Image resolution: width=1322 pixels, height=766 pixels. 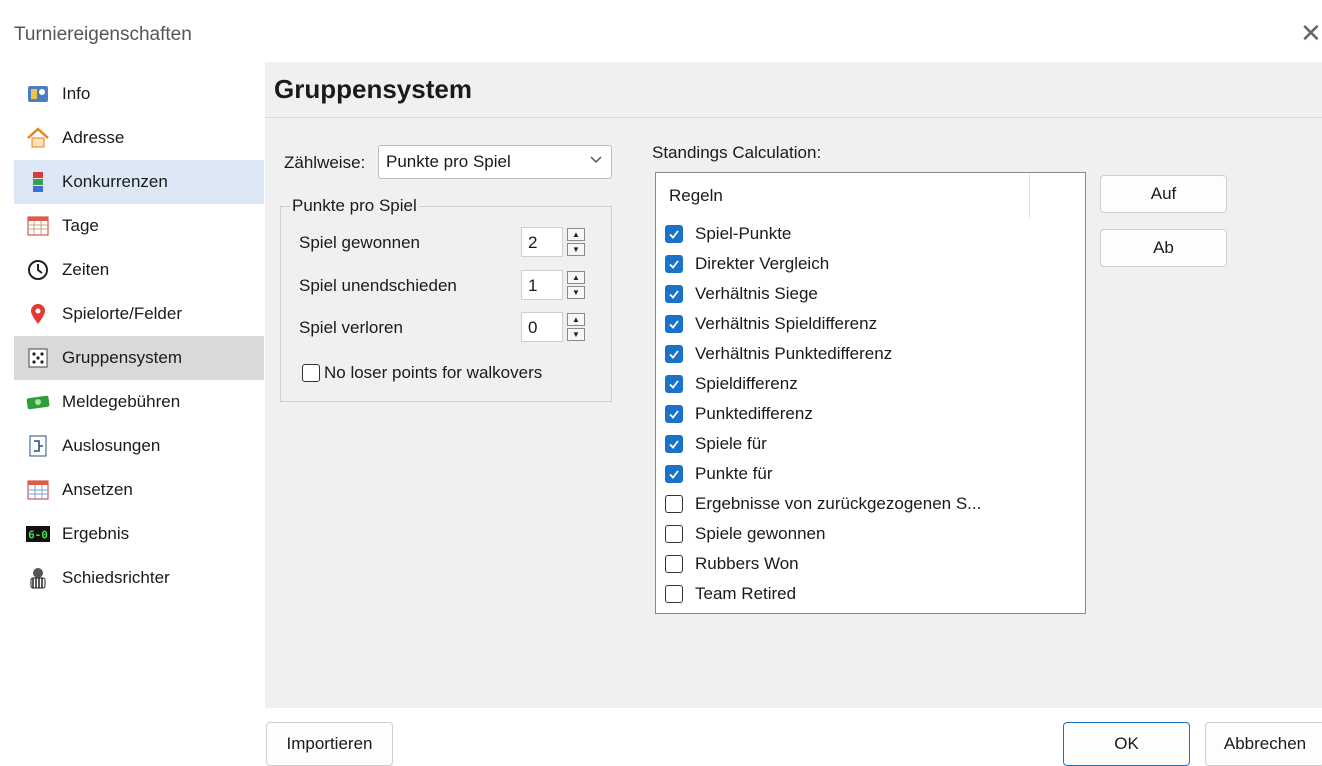 What do you see at coordinates (38, 314) in the screenshot?
I see `location-pin-icon` at bounding box center [38, 314].